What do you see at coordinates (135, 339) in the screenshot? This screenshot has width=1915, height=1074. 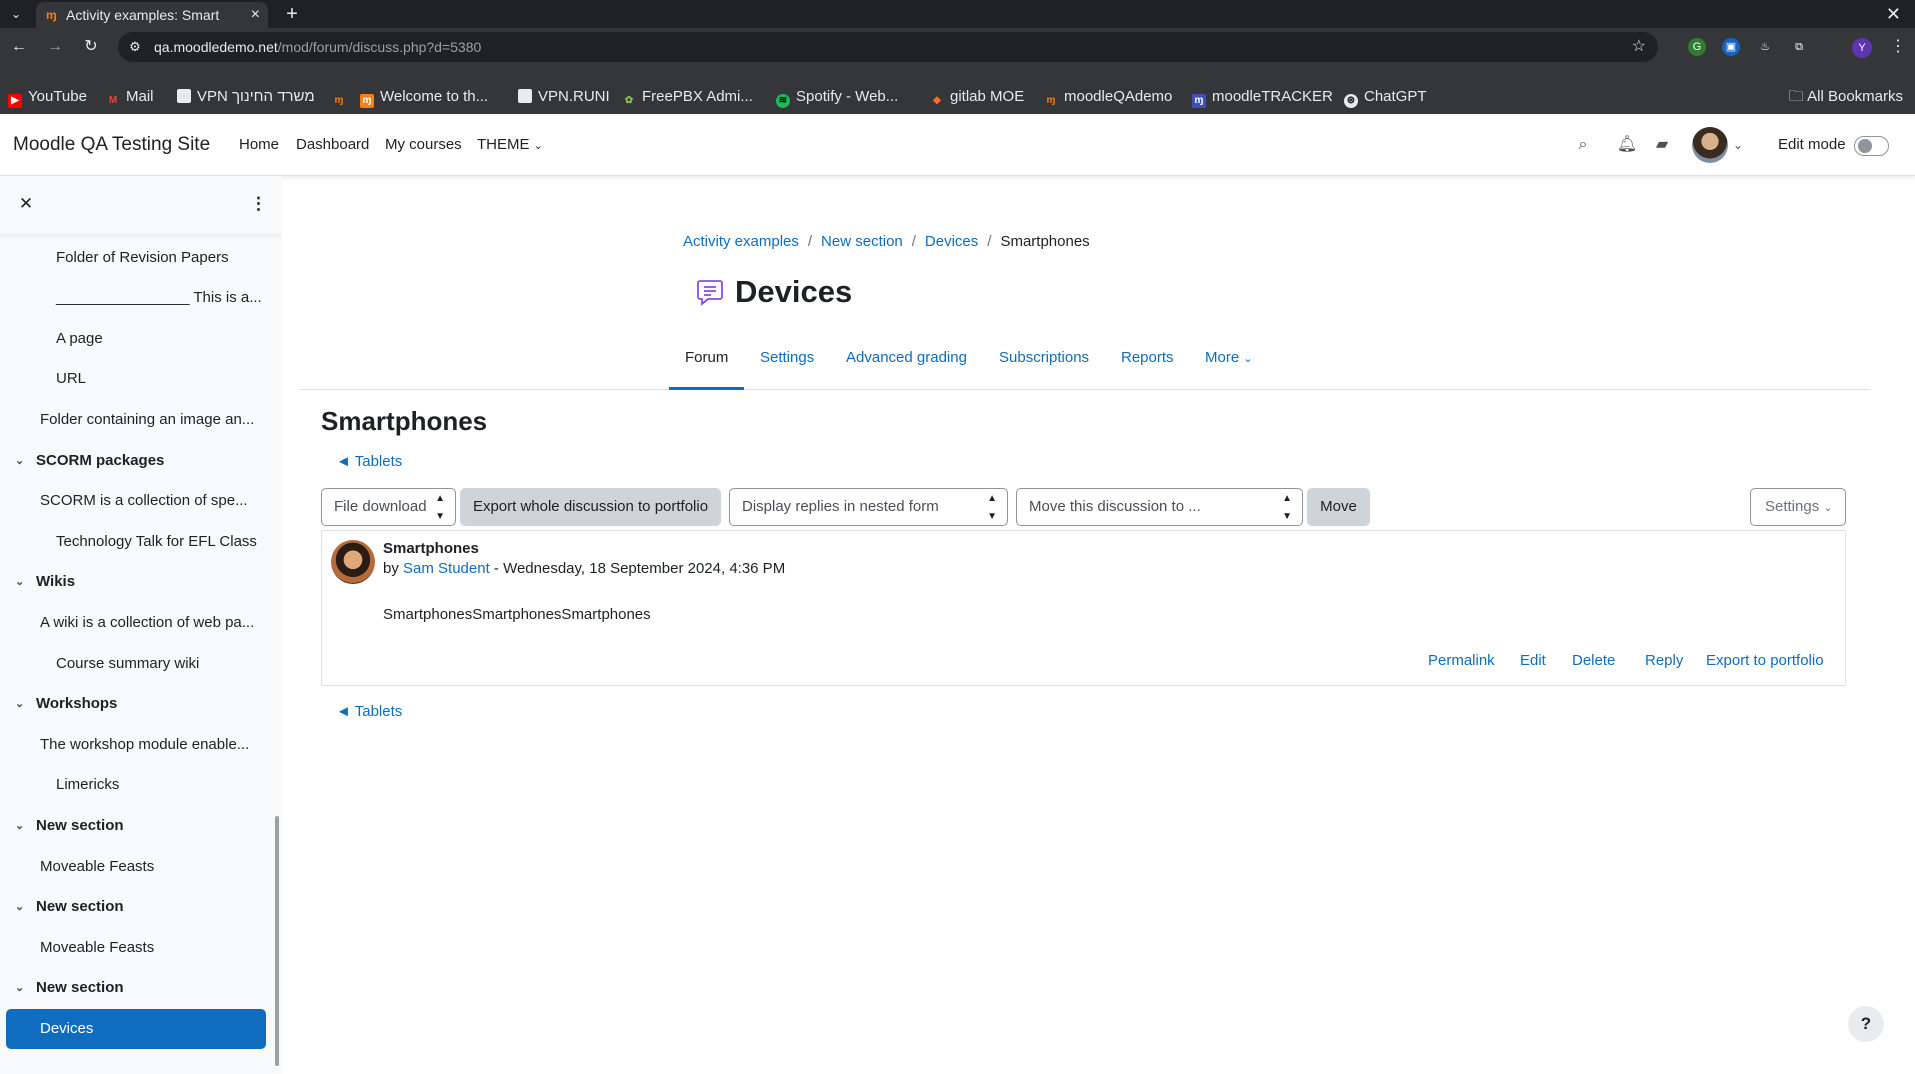 I see `course-index-activity: A page` at bounding box center [135, 339].